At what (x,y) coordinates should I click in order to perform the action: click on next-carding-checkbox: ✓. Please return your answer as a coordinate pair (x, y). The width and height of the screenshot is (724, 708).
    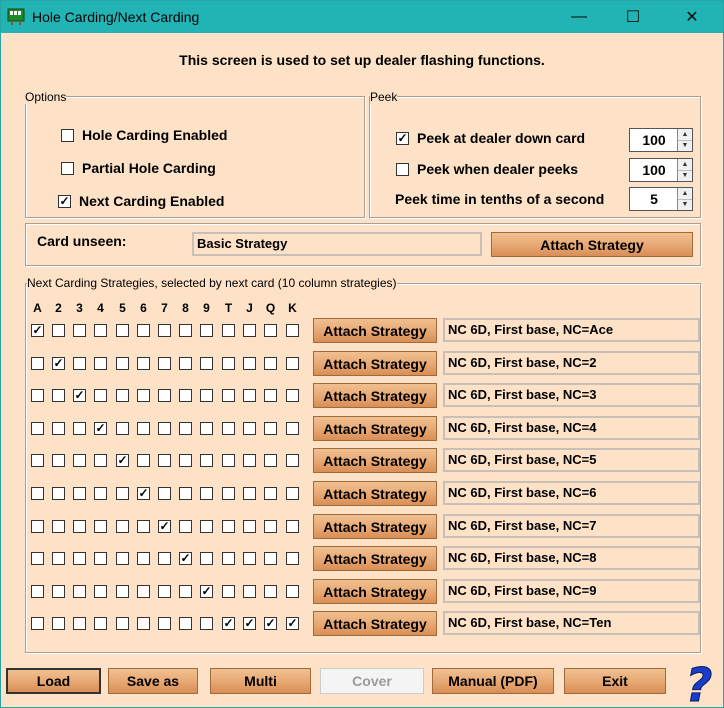
    Looking at the image, I should click on (64, 201).